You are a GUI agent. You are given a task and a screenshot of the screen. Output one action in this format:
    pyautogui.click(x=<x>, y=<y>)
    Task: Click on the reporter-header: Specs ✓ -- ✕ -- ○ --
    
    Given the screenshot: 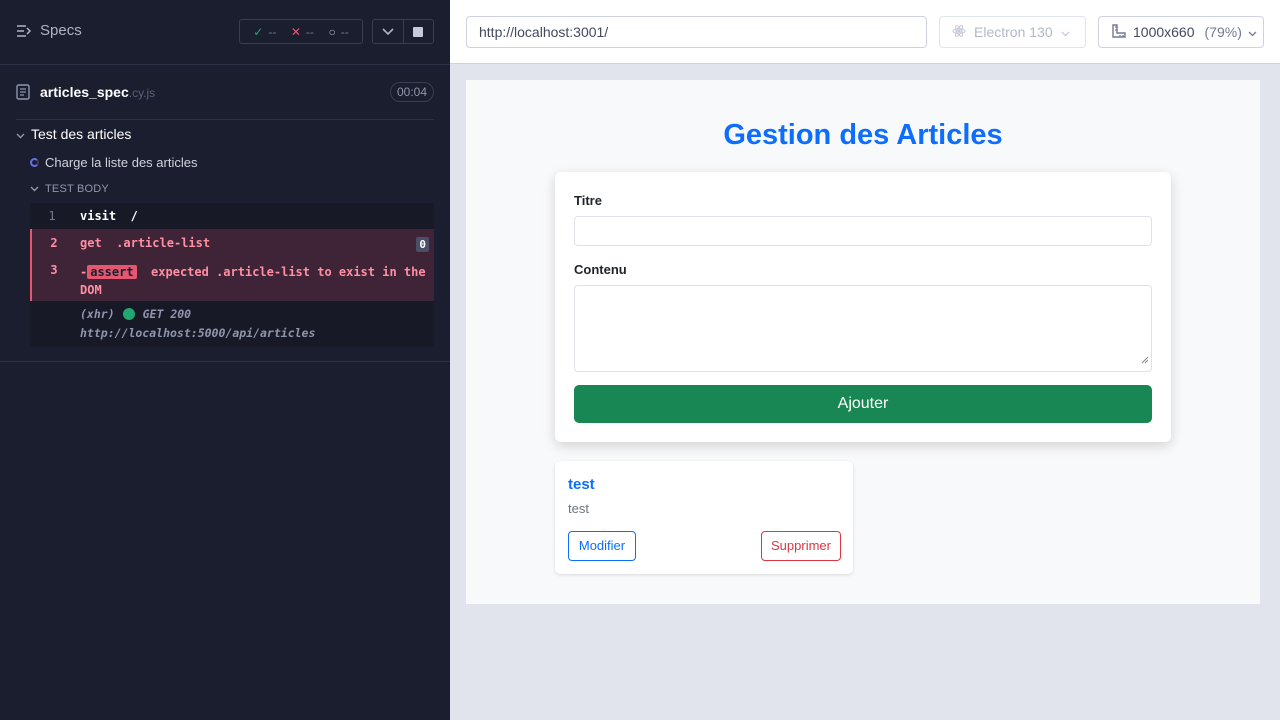 What is the action you would take?
    pyautogui.click(x=225, y=32)
    